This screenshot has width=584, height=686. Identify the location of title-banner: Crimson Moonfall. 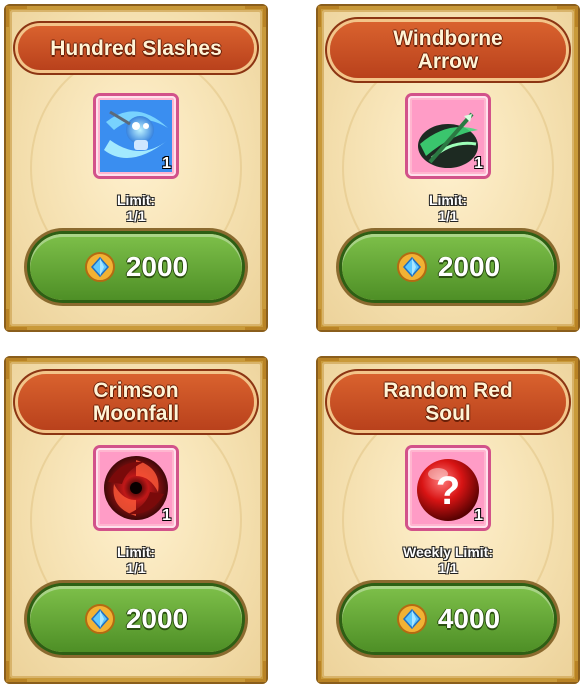
(136, 402).